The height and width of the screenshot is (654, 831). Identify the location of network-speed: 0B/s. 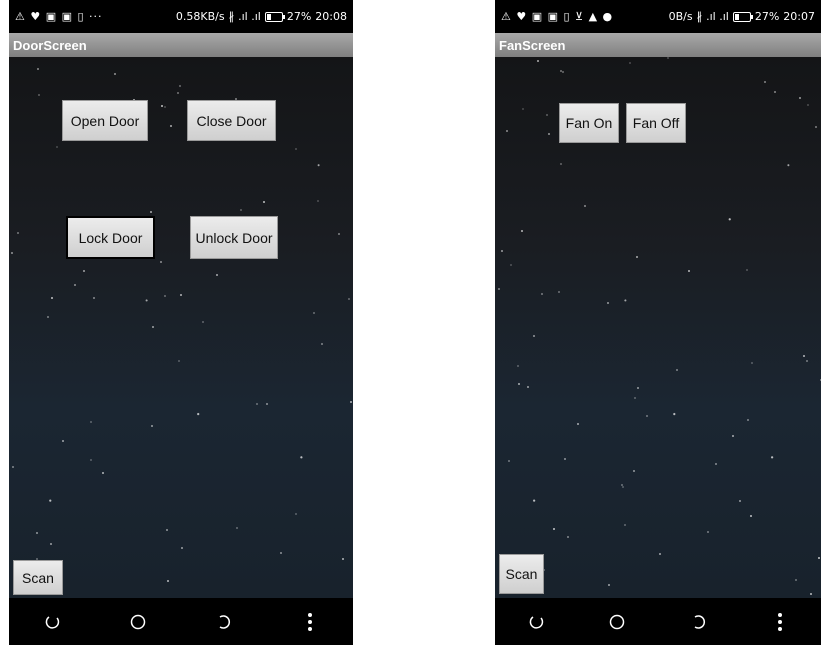
(680, 16).